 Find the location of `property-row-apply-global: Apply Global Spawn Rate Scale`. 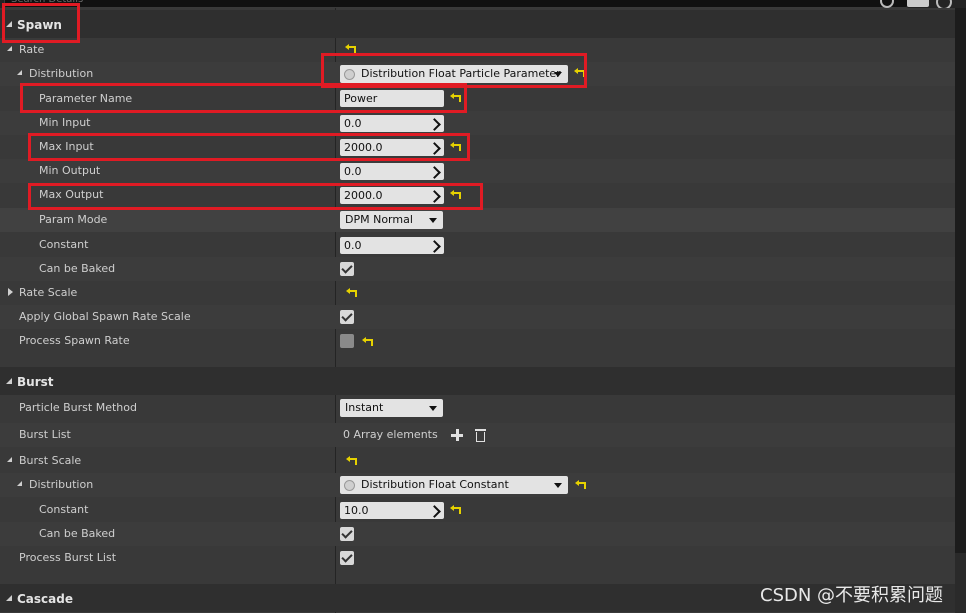

property-row-apply-global: Apply Global Spawn Rate Scale is located at coordinates (477, 317).